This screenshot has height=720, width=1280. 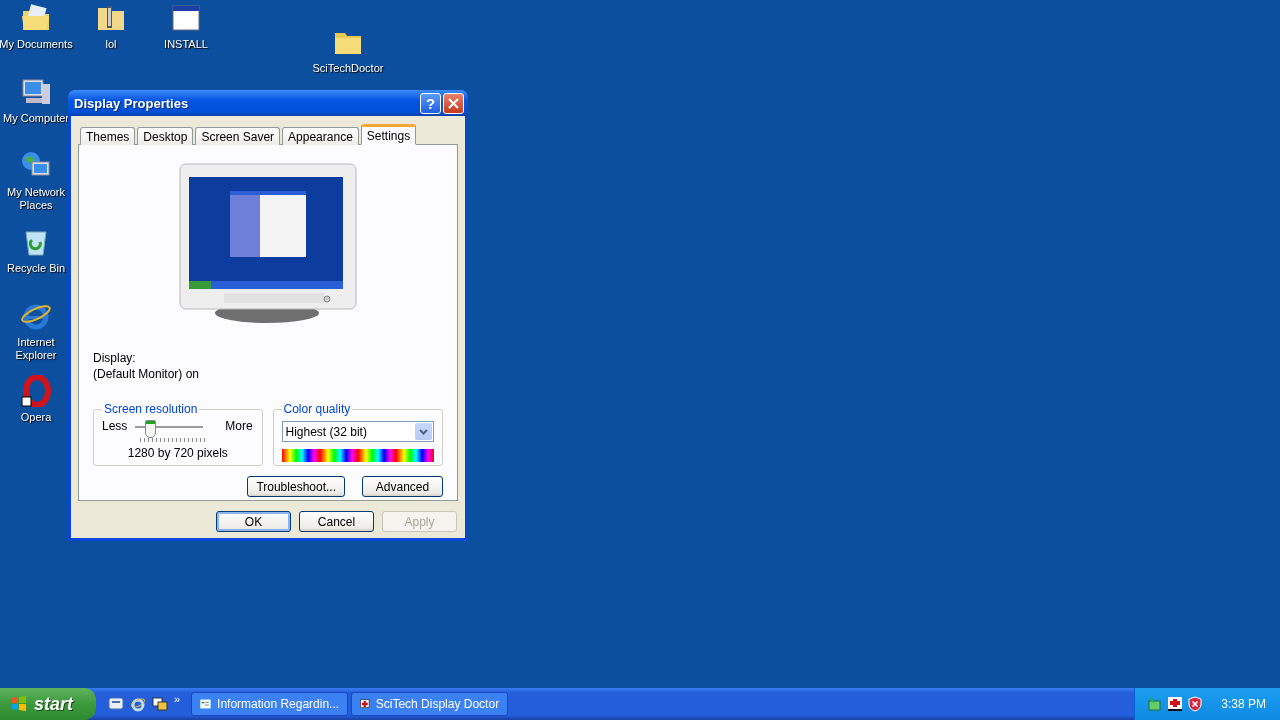 What do you see at coordinates (36, 44) in the screenshot?
I see `desktop-icon-label: My Documents` at bounding box center [36, 44].